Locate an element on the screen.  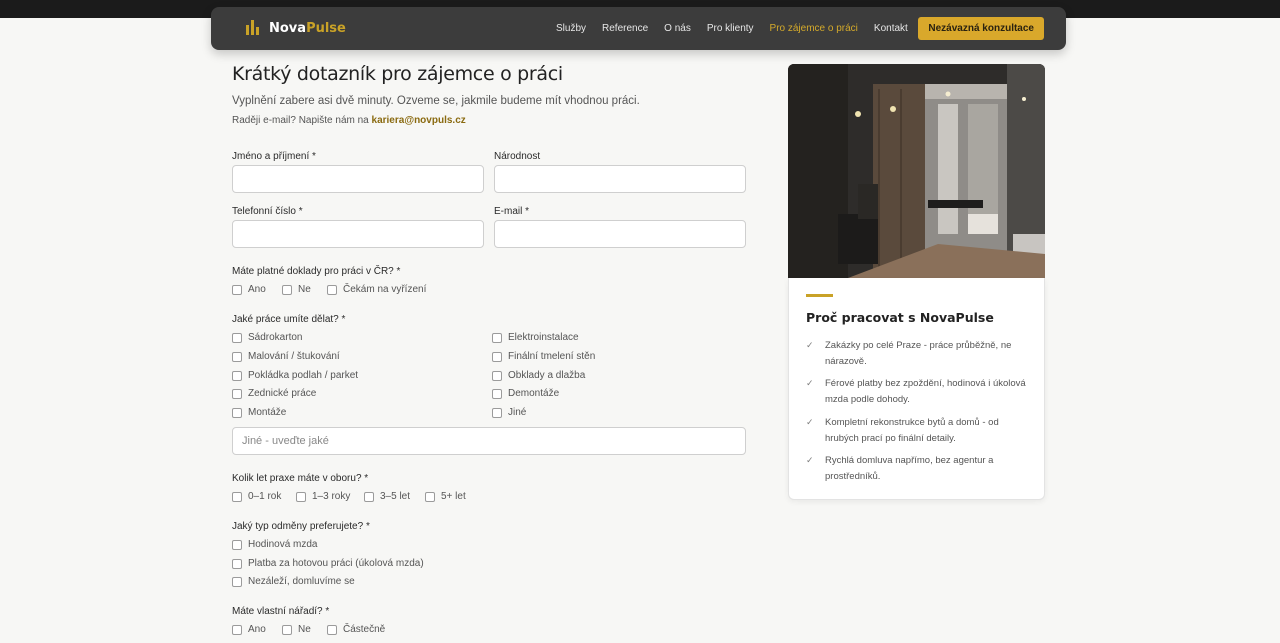
skill-option: Obklady a dlažba is located at coordinates (538, 375).